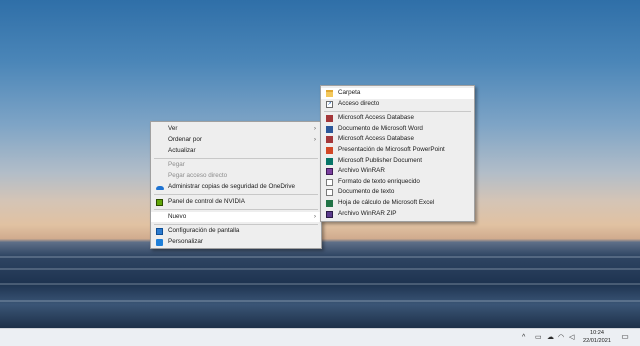  I want to click on wifi-icon: ◠, so click(561, 337).